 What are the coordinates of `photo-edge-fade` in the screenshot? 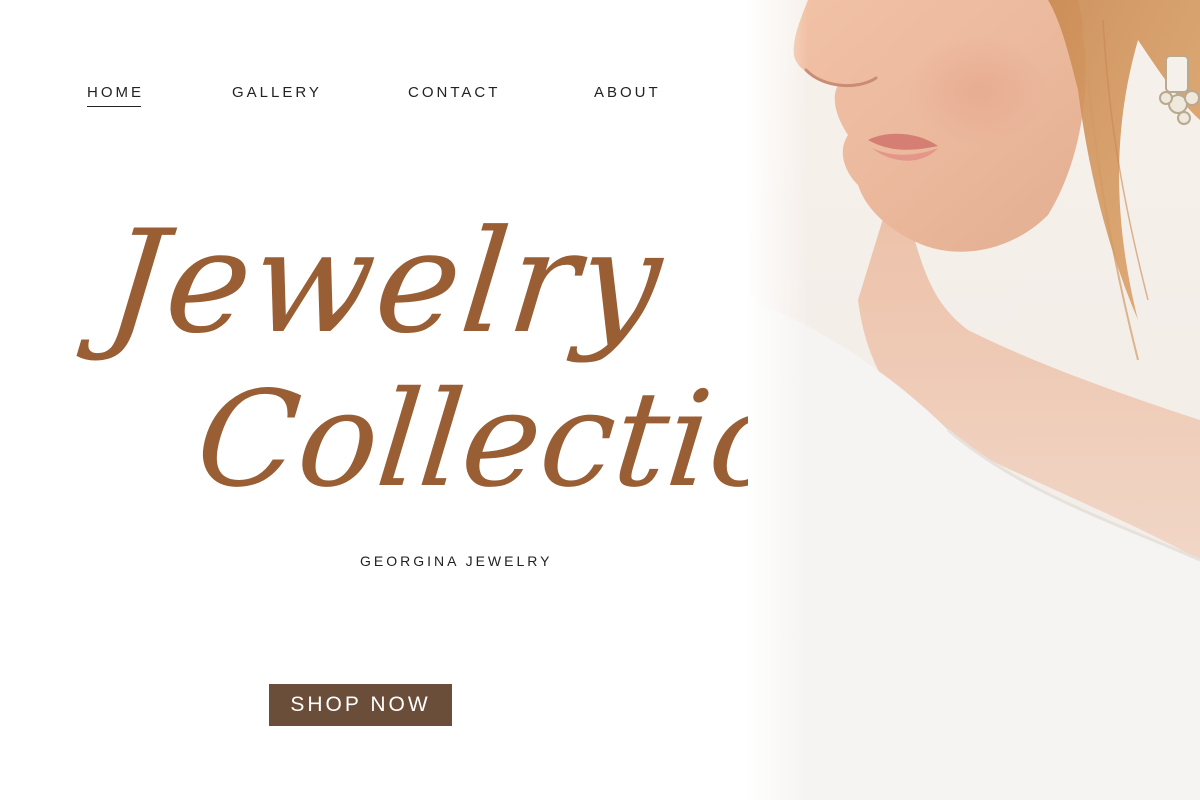 It's located at (778, 400).